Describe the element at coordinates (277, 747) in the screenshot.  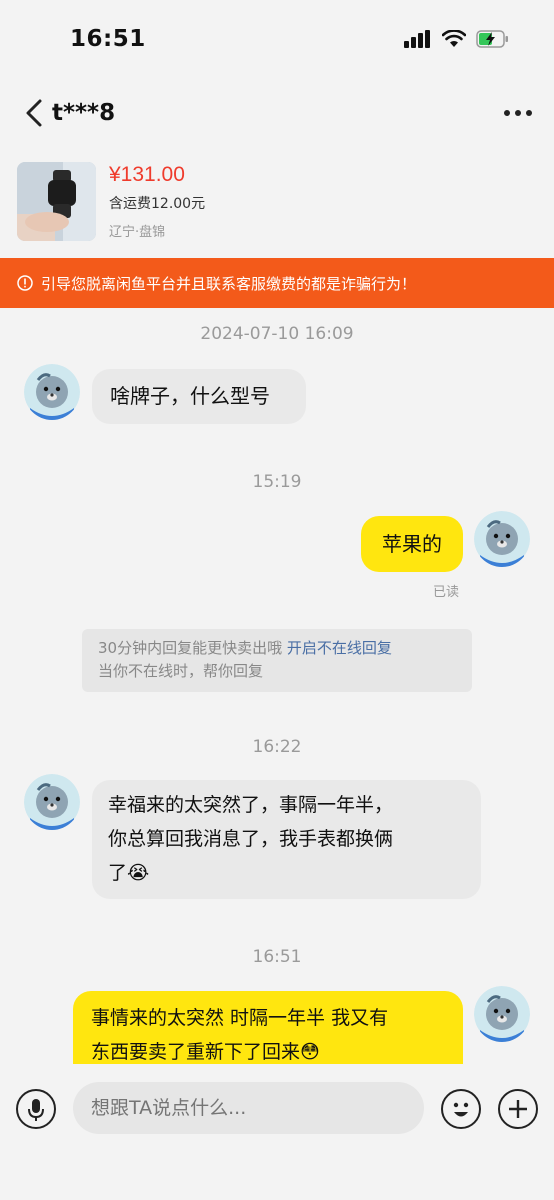
I see `message-timestamp: 16:22` at that location.